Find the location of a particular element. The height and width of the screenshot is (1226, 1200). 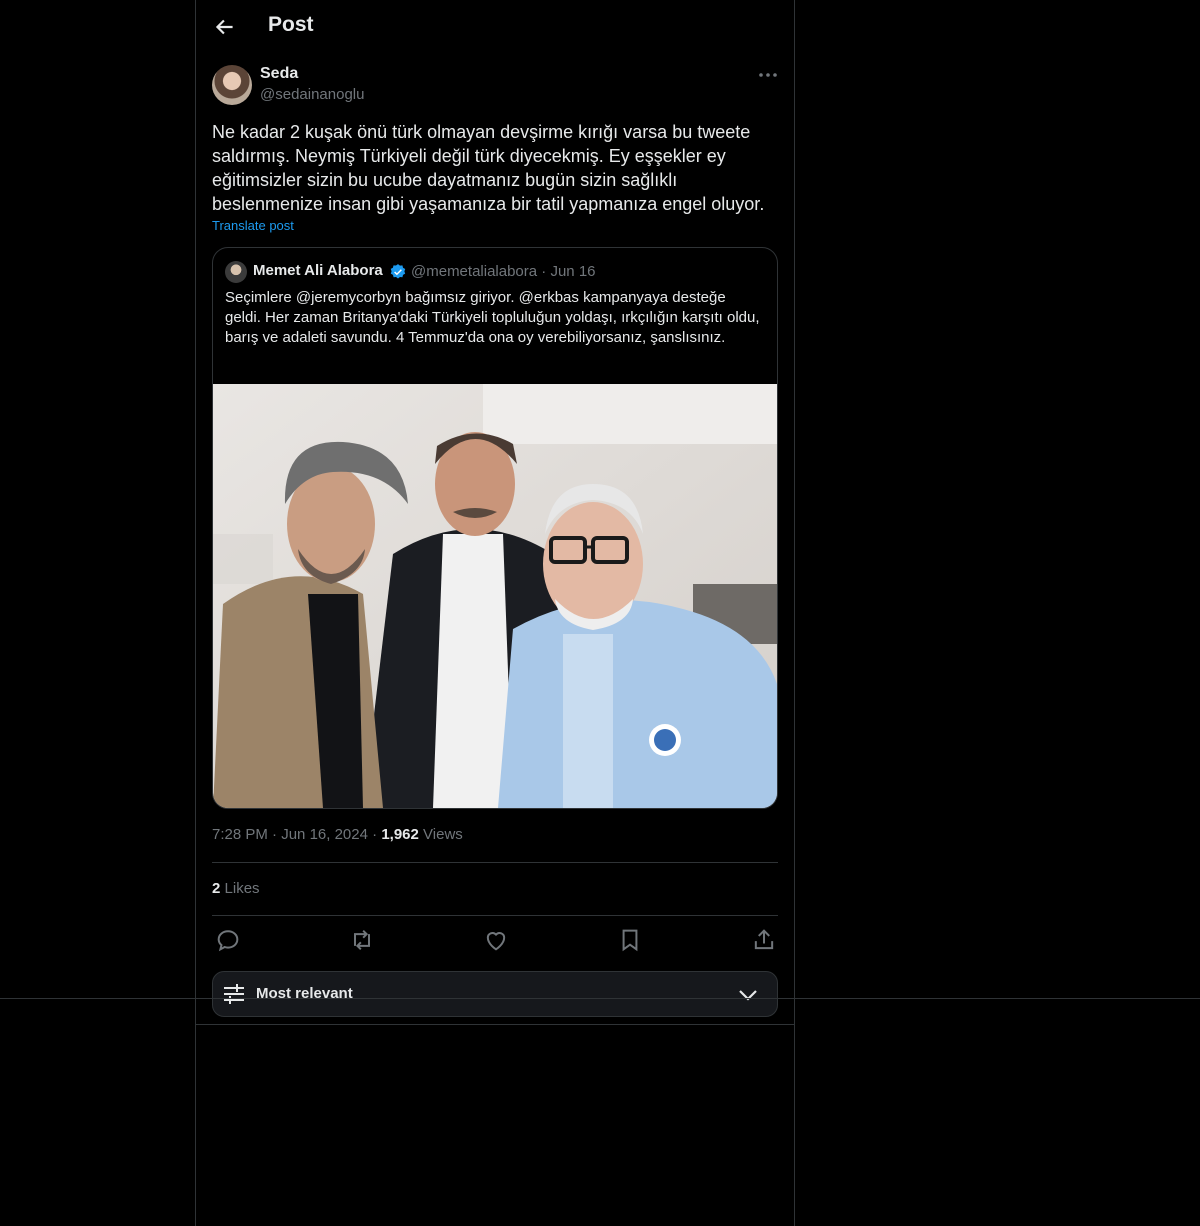

views-count: 1,962 is located at coordinates (400, 834).